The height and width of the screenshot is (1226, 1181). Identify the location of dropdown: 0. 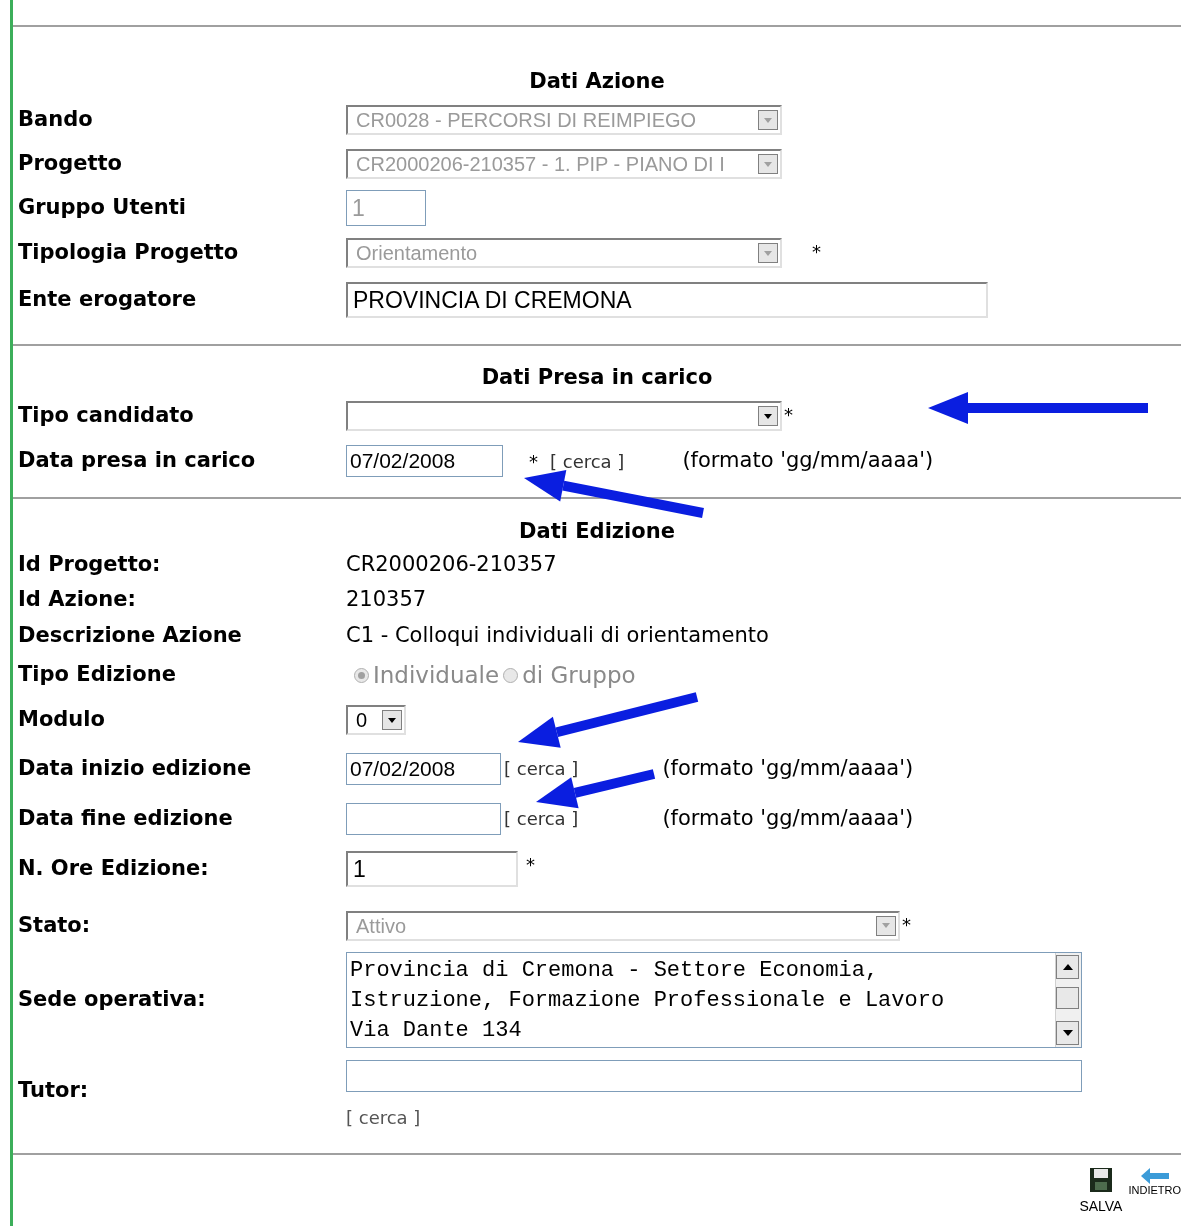
(376, 720).